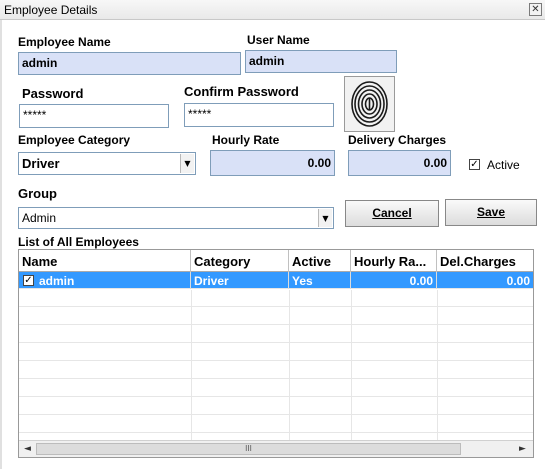 The height and width of the screenshot is (469, 545). I want to click on confirm-password-field: *****, so click(259, 115).